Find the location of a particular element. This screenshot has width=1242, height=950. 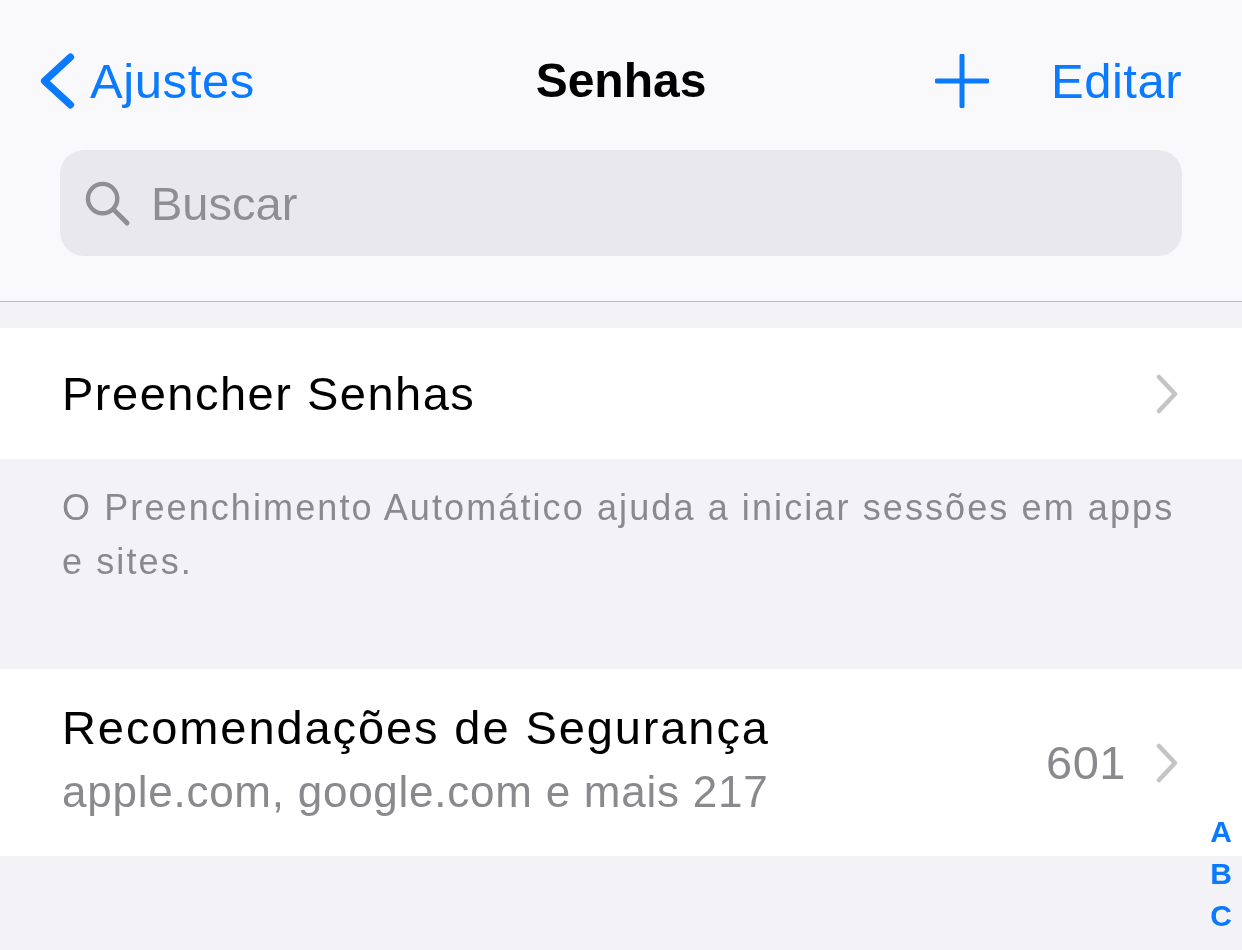

row-value: 601 is located at coordinates (1086, 762).